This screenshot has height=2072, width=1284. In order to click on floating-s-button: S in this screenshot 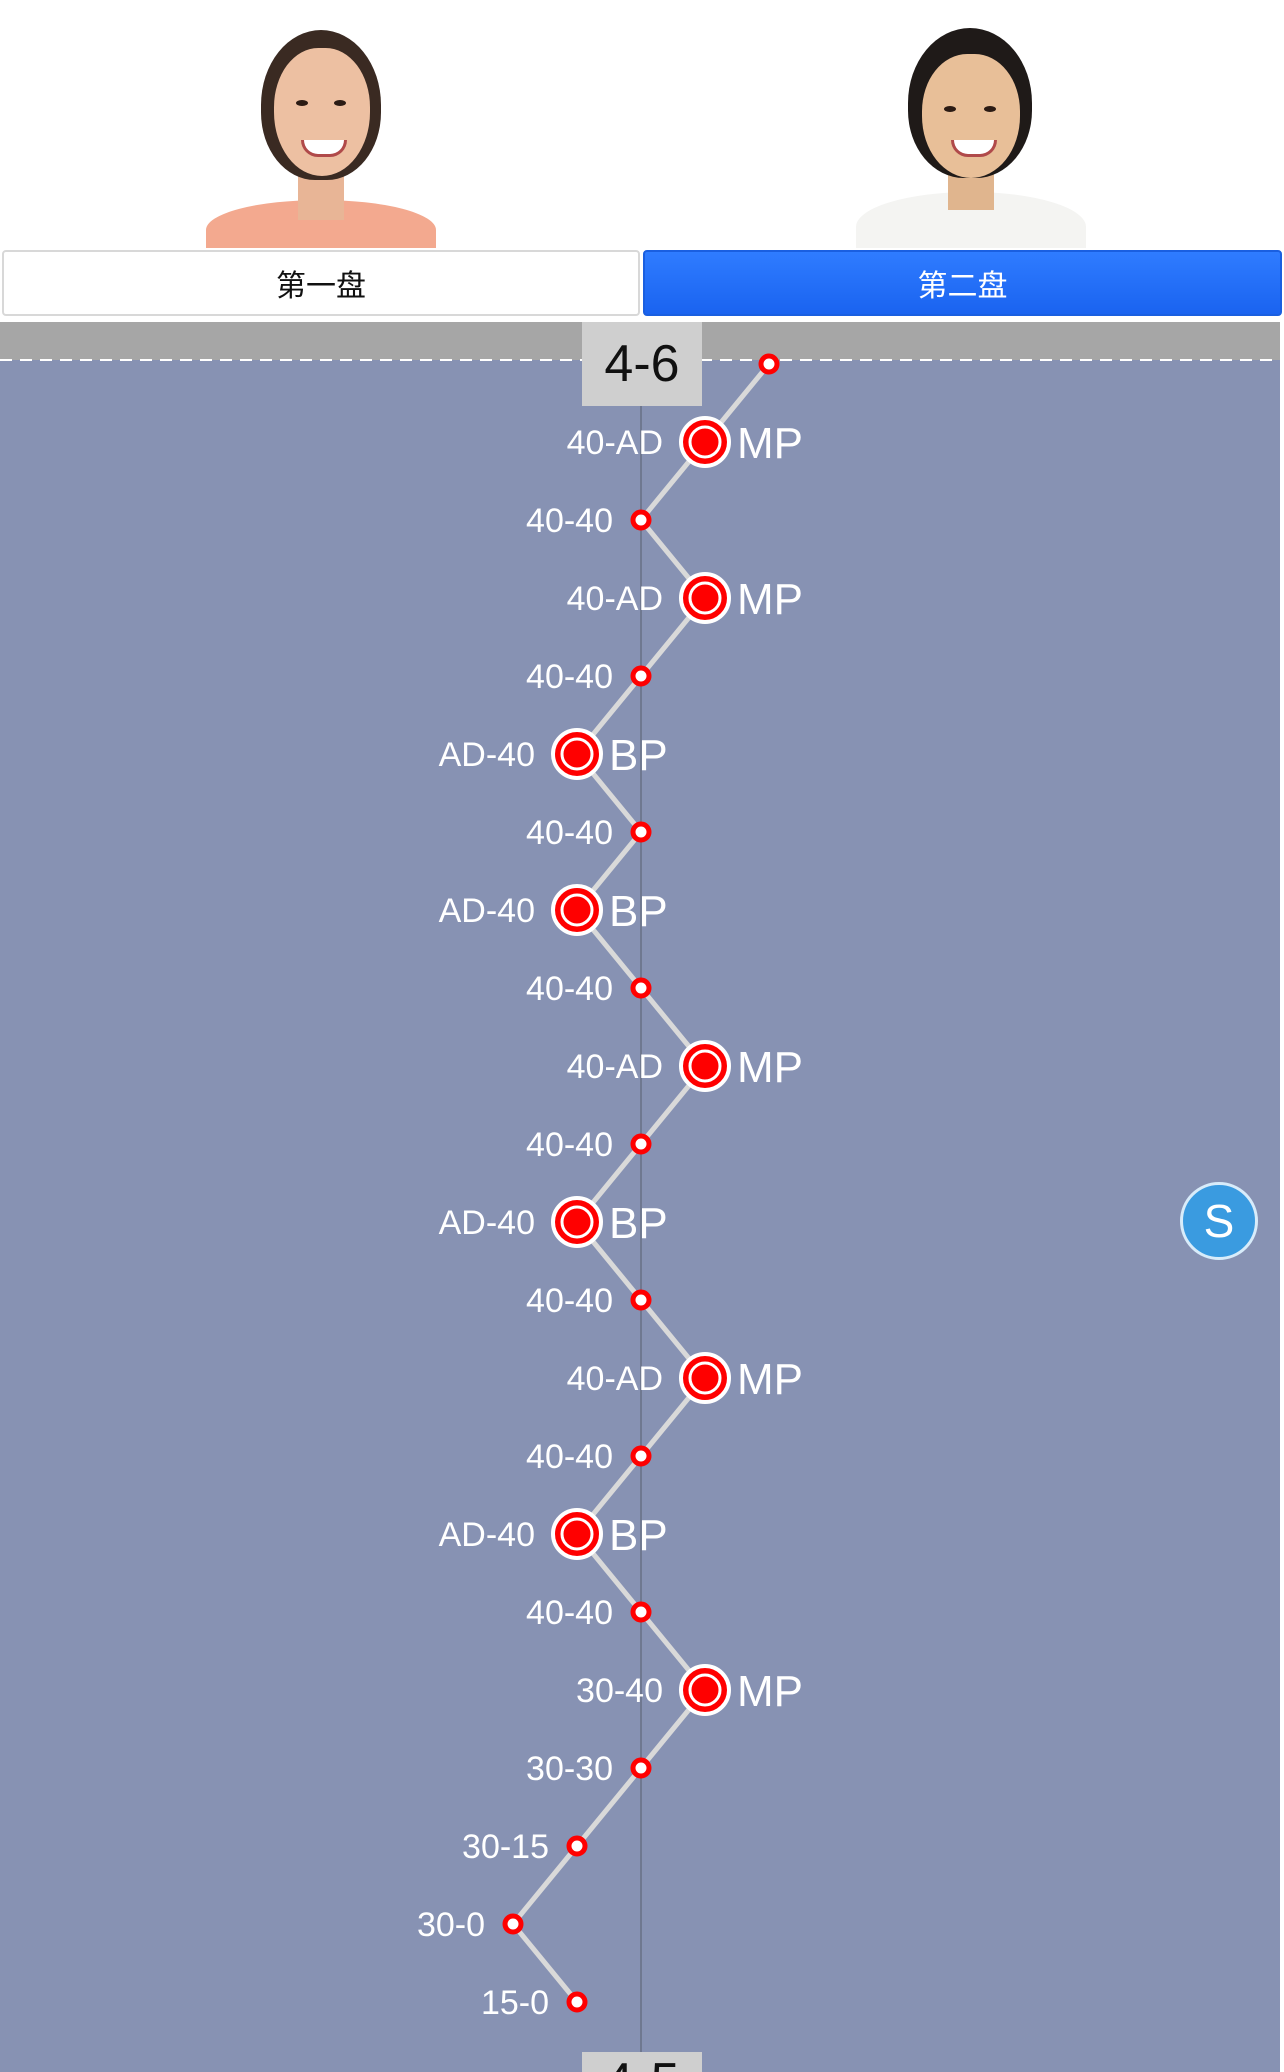, I will do `click(1219, 1221)`.